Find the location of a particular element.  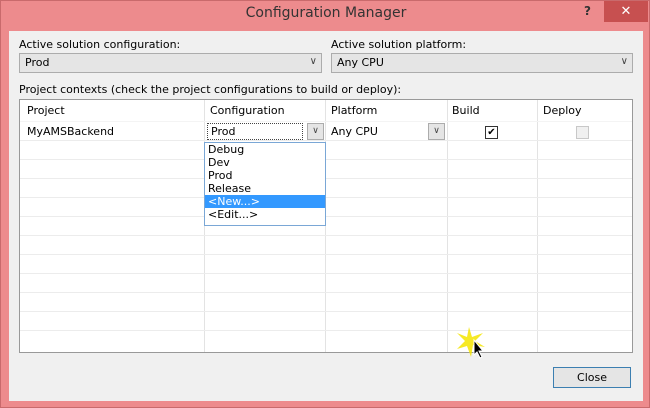

project-config-select: Prod is located at coordinates (255, 131).